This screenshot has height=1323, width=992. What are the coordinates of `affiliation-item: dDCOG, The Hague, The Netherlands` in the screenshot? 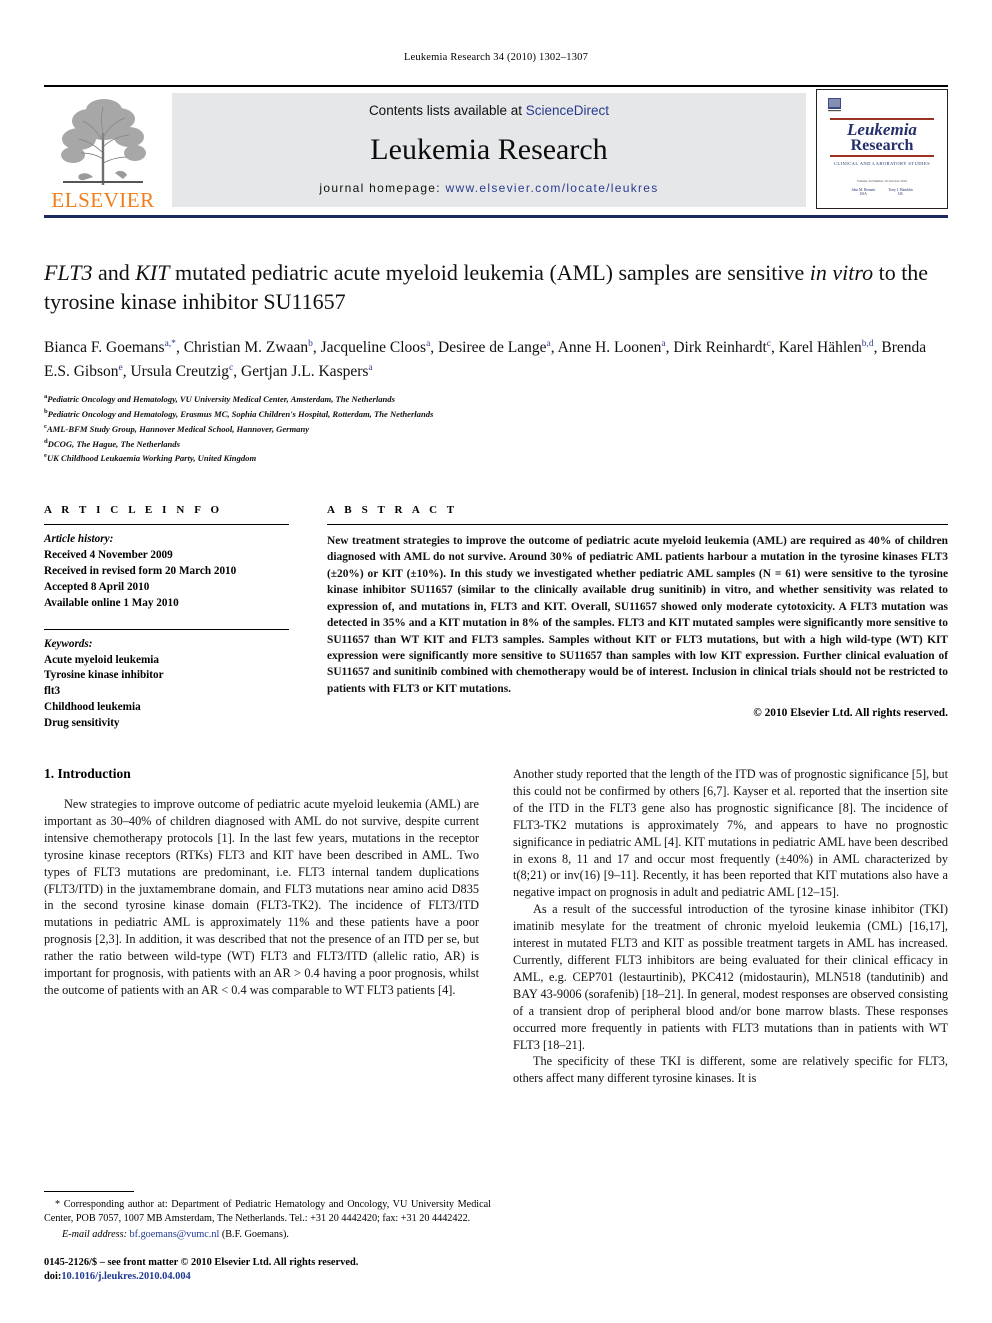 It's located at (496, 444).